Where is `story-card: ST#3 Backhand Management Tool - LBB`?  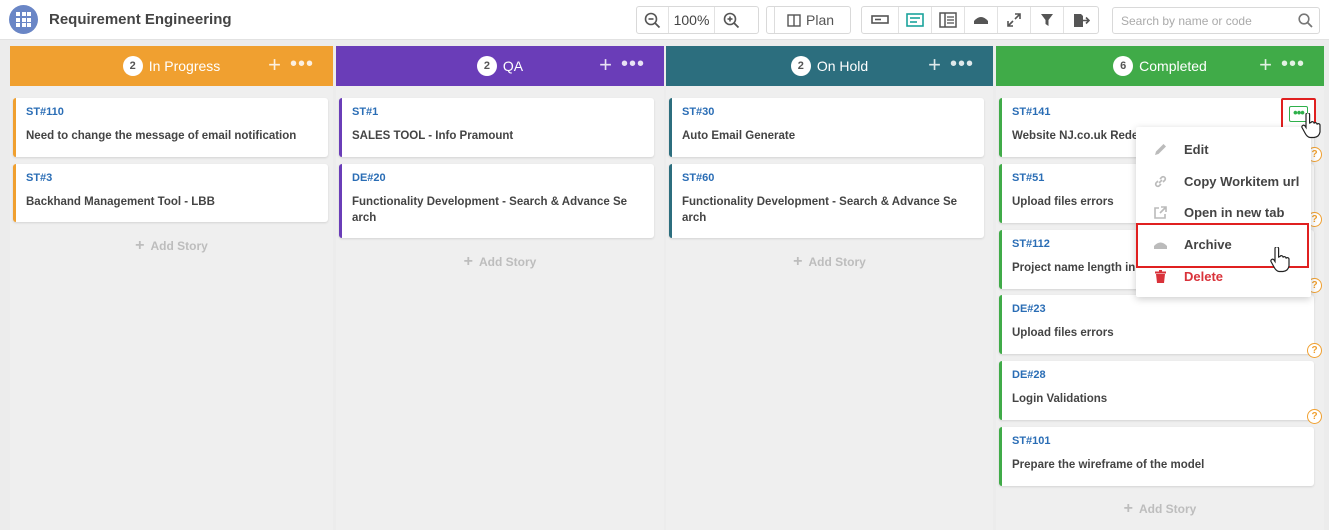 story-card: ST#3 Backhand Management Tool - LBB is located at coordinates (170, 193).